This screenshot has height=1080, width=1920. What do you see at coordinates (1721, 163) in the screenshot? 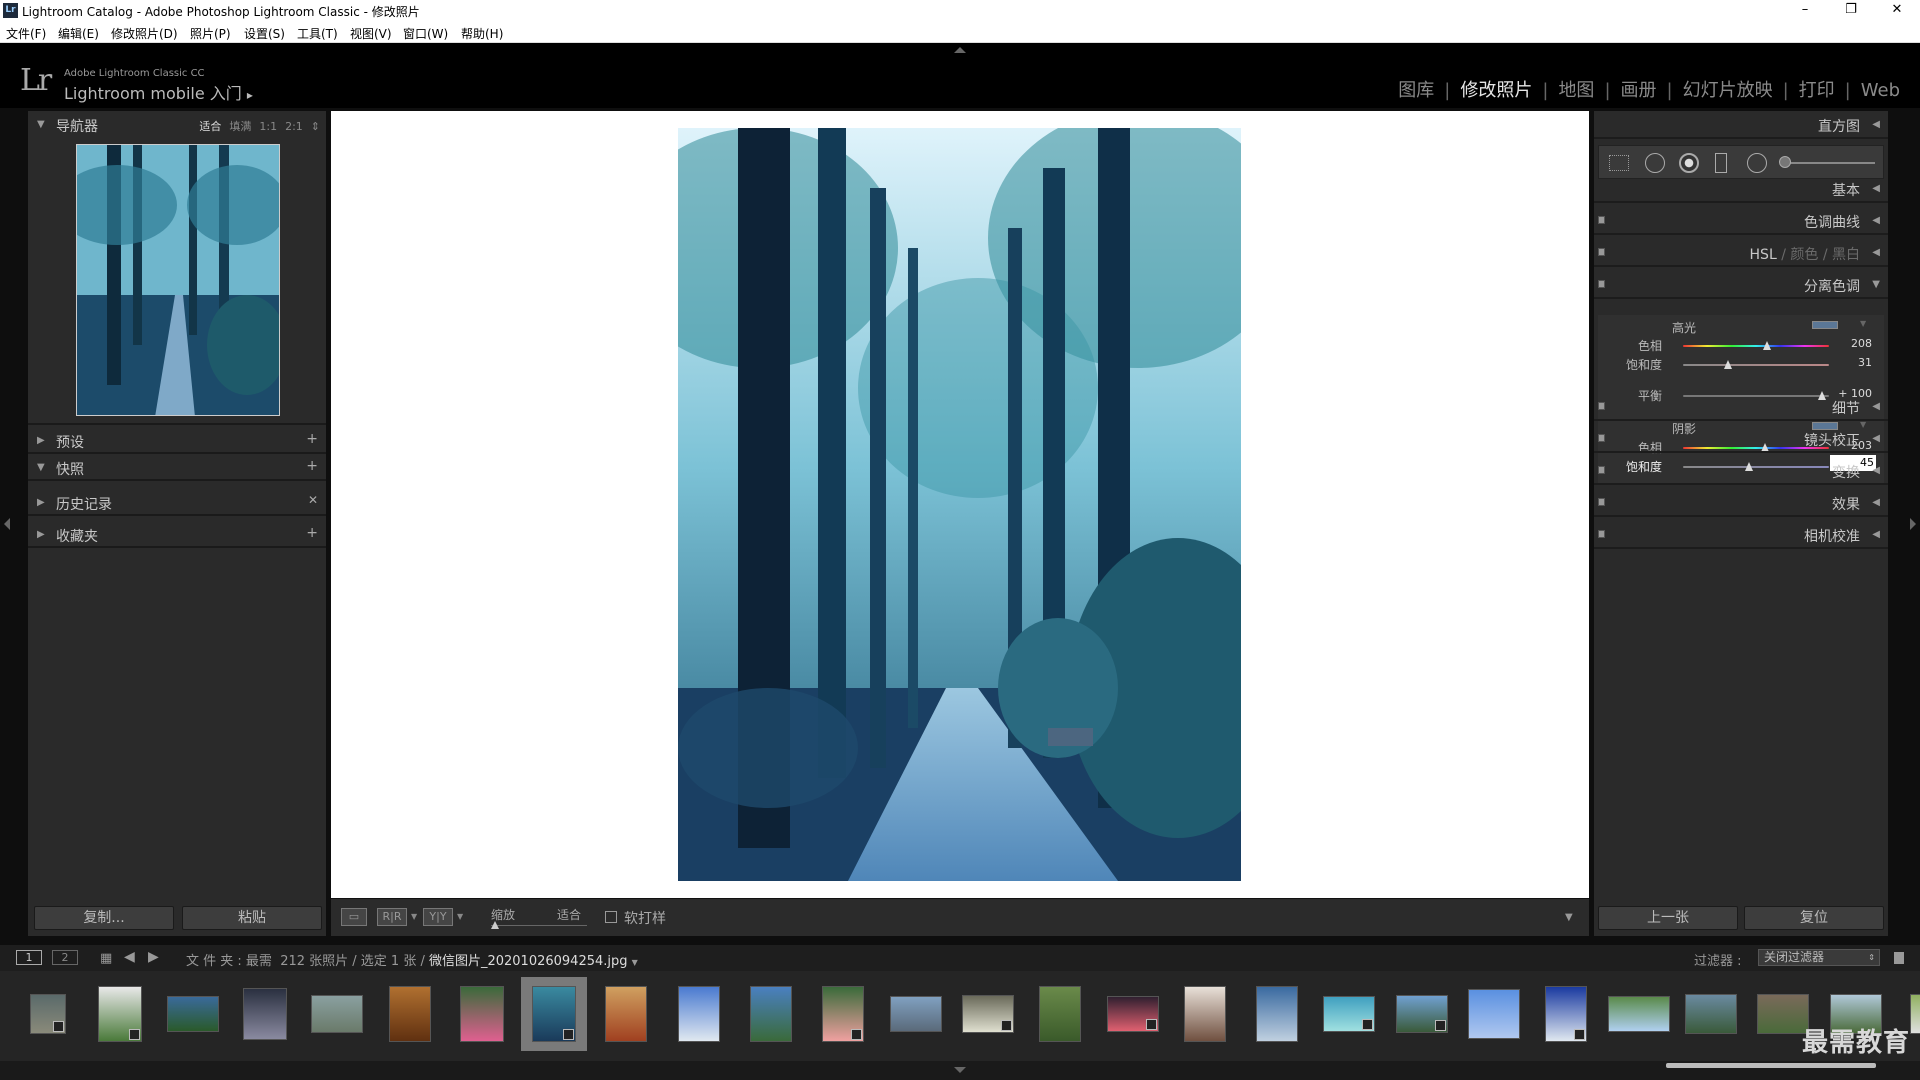
I see `graduated-filter-icon` at bounding box center [1721, 163].